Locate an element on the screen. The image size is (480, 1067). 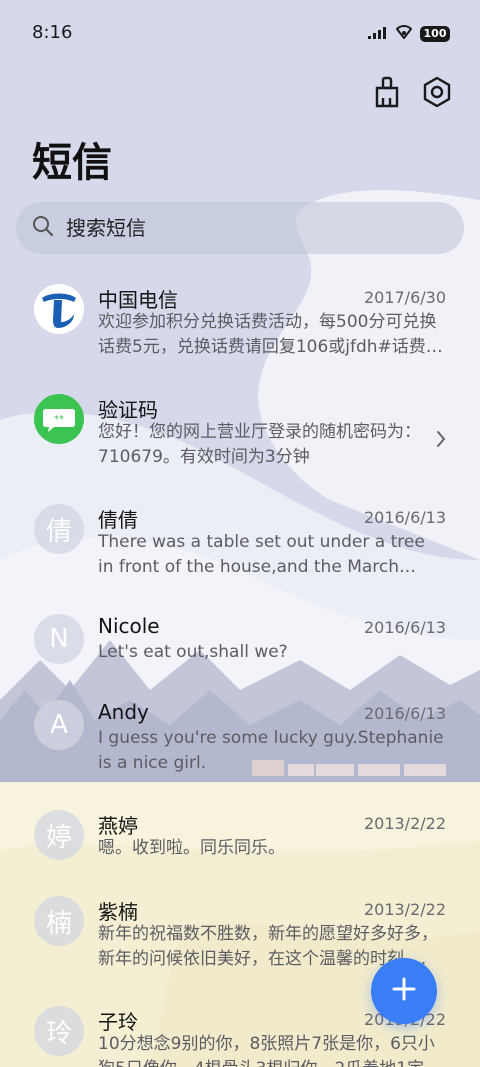
status-bar: 8:16 100 is located at coordinates (240, 34).